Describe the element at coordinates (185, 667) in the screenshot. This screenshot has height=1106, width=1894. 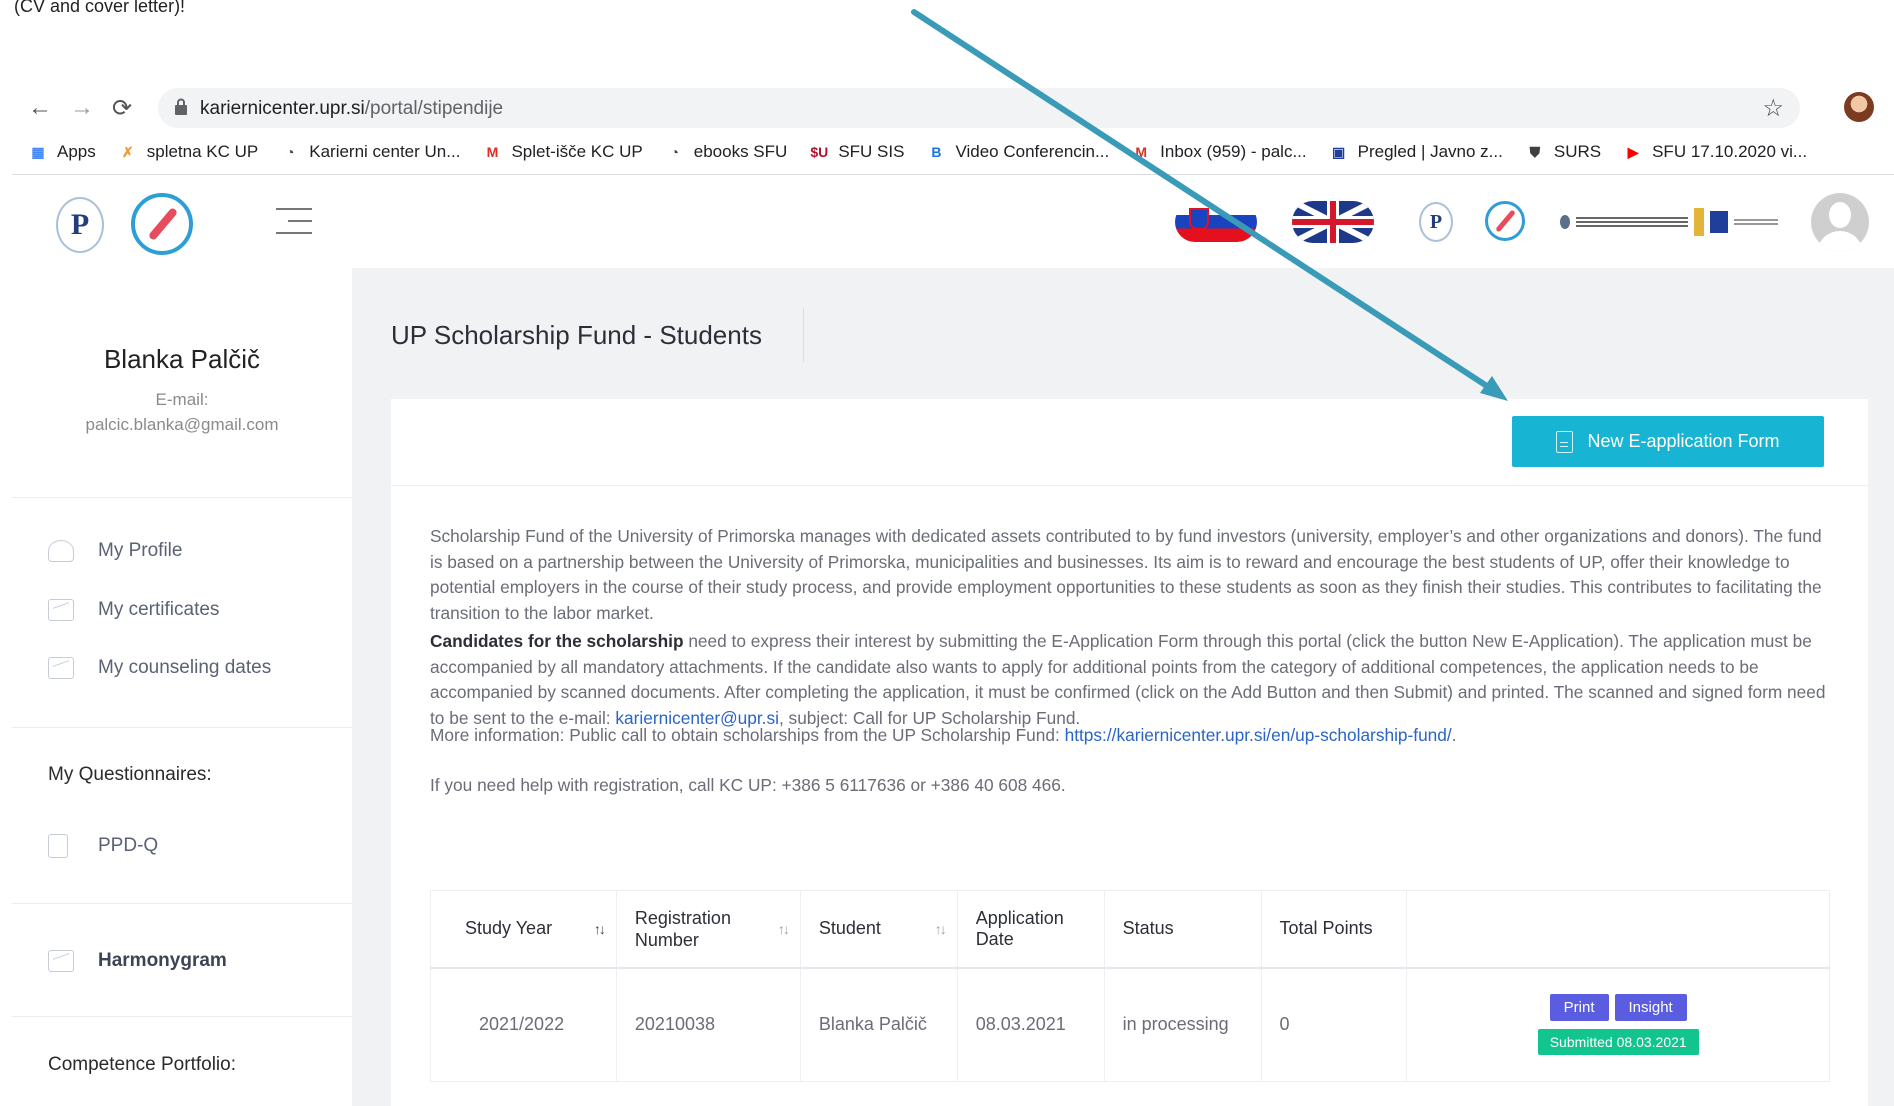
I see `sidebar-item-label: My counseling dates` at that location.